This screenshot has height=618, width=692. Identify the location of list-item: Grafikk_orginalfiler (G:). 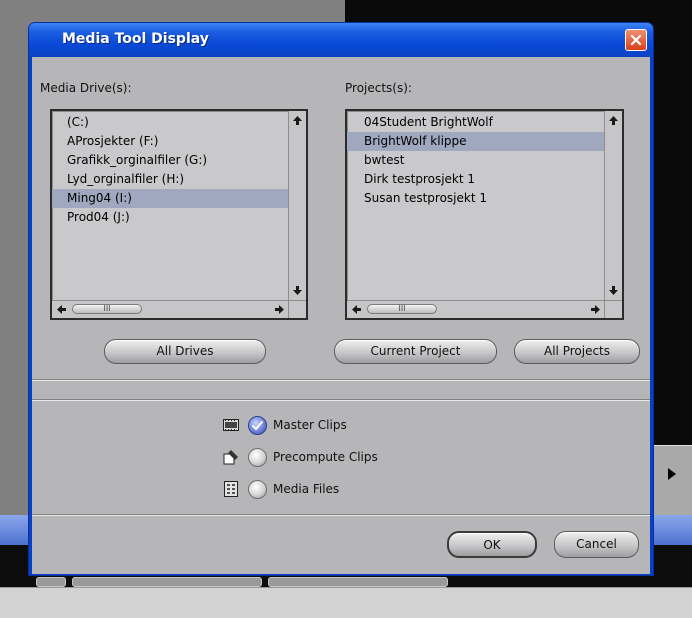
(170, 160).